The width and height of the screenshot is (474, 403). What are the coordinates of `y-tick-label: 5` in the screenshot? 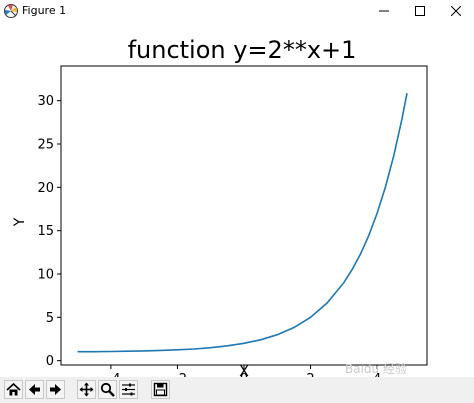 It's located at (50, 318).